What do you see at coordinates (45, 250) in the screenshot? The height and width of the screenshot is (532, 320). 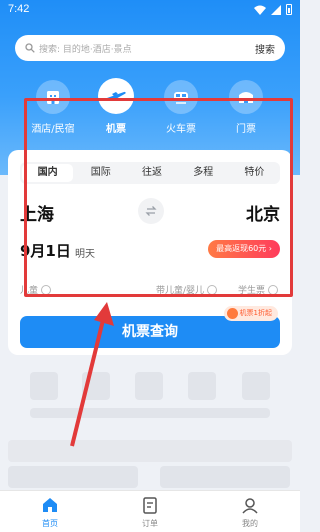 I see `departure-date: 9月1日` at bounding box center [45, 250].